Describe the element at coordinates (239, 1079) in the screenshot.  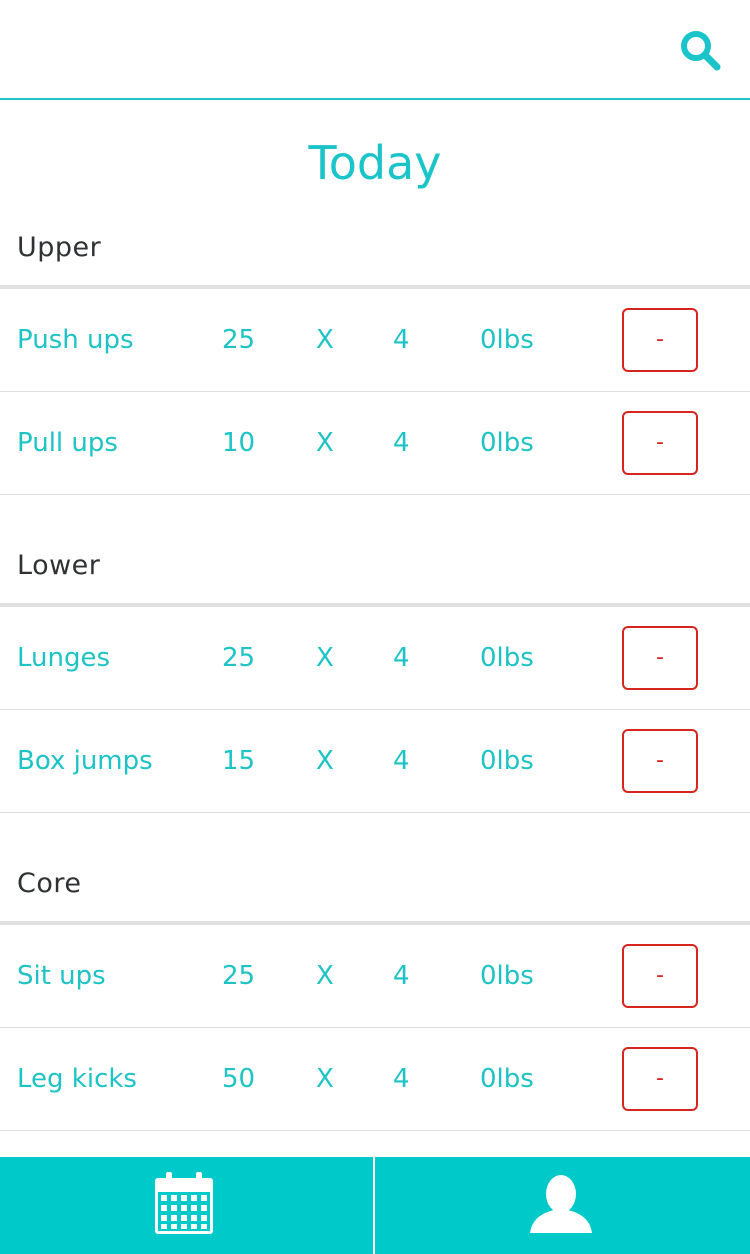
I see `exercise-reps: 50` at that location.